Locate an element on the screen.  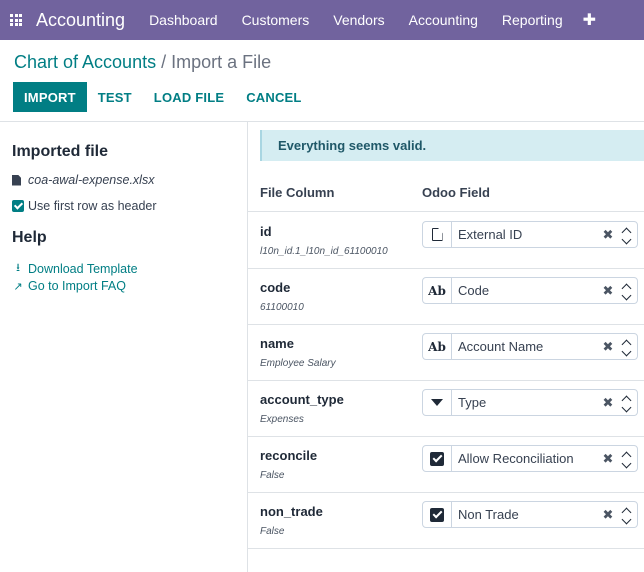
nav-dashboard: Dashboard is located at coordinates (183, 20).